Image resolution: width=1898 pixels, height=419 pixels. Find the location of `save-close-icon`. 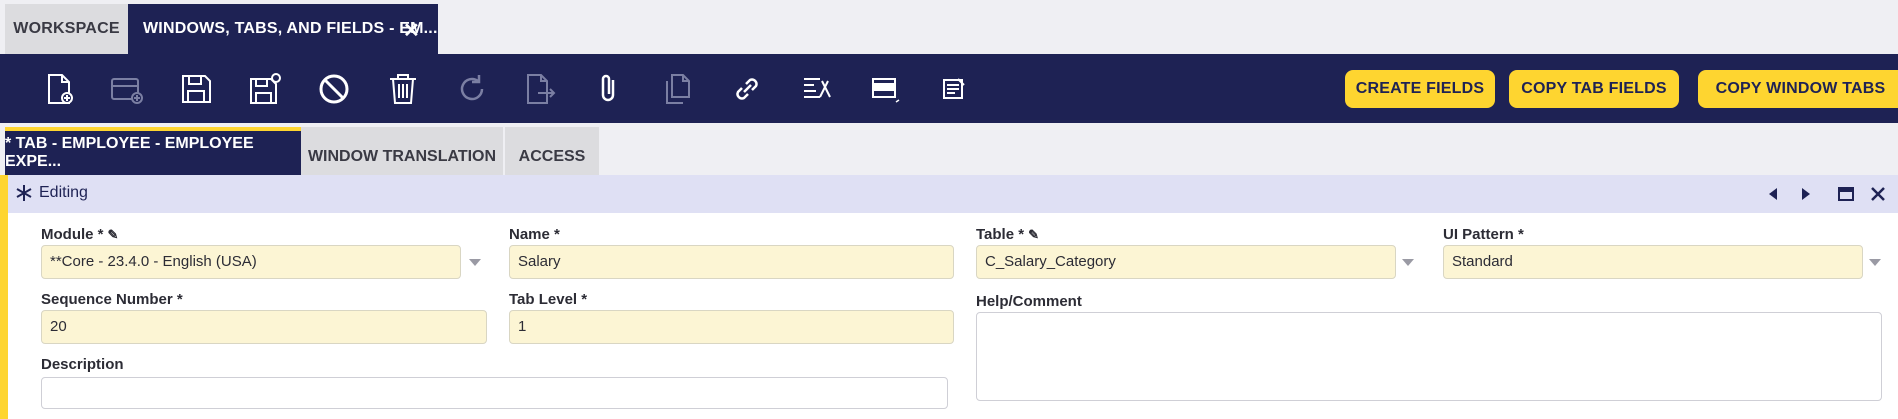

save-close-icon is located at coordinates (265, 89).